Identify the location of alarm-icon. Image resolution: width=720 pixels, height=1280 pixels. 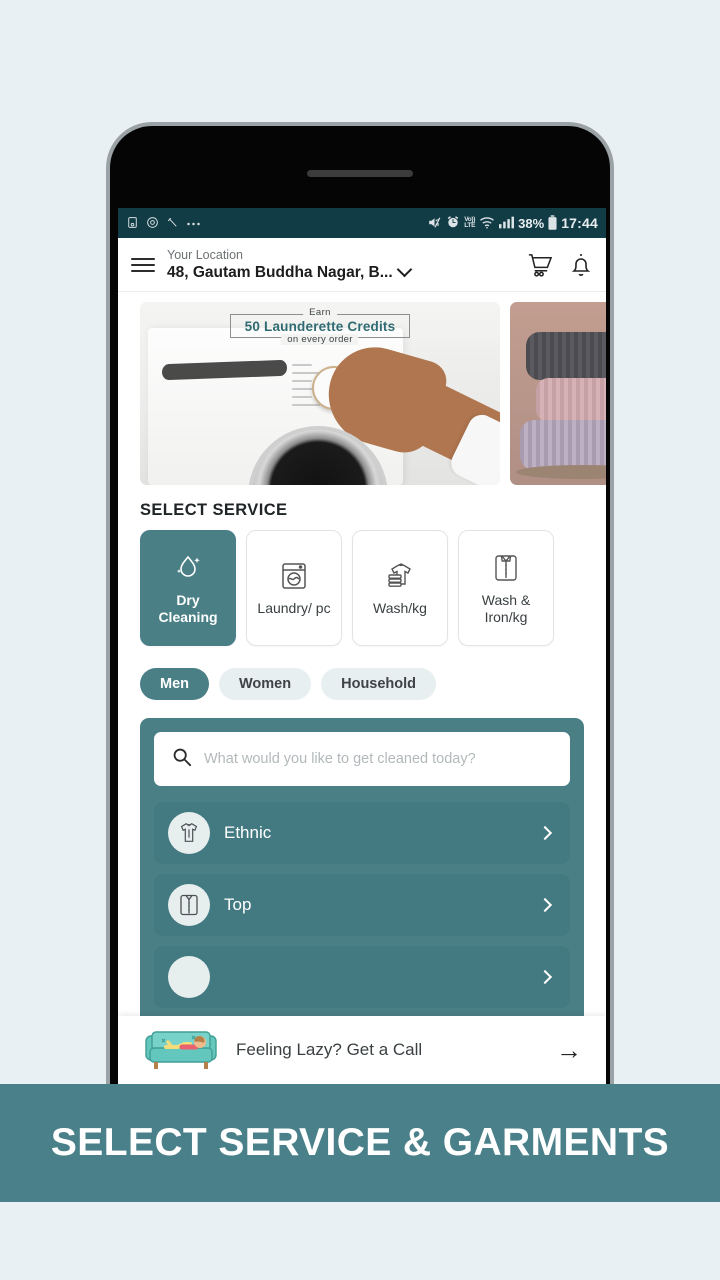
(453, 223).